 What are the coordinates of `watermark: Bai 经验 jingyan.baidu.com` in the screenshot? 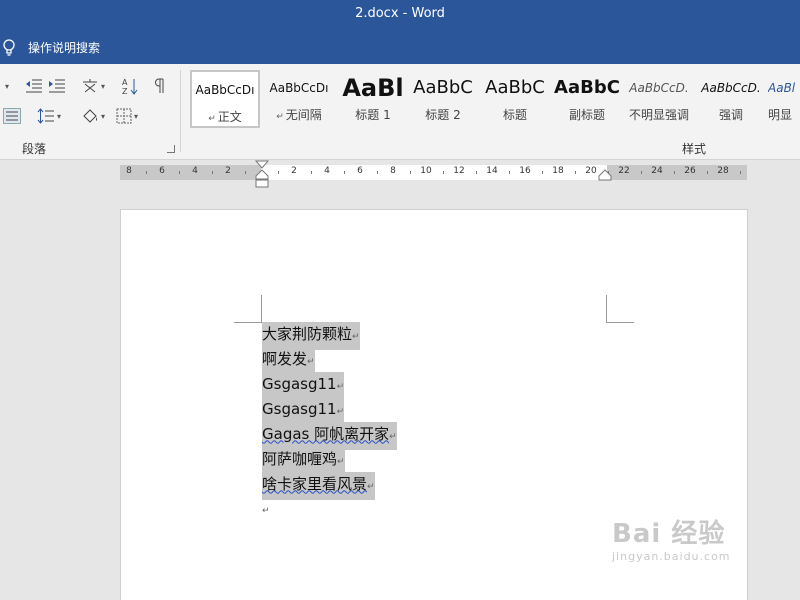 It's located at (671, 538).